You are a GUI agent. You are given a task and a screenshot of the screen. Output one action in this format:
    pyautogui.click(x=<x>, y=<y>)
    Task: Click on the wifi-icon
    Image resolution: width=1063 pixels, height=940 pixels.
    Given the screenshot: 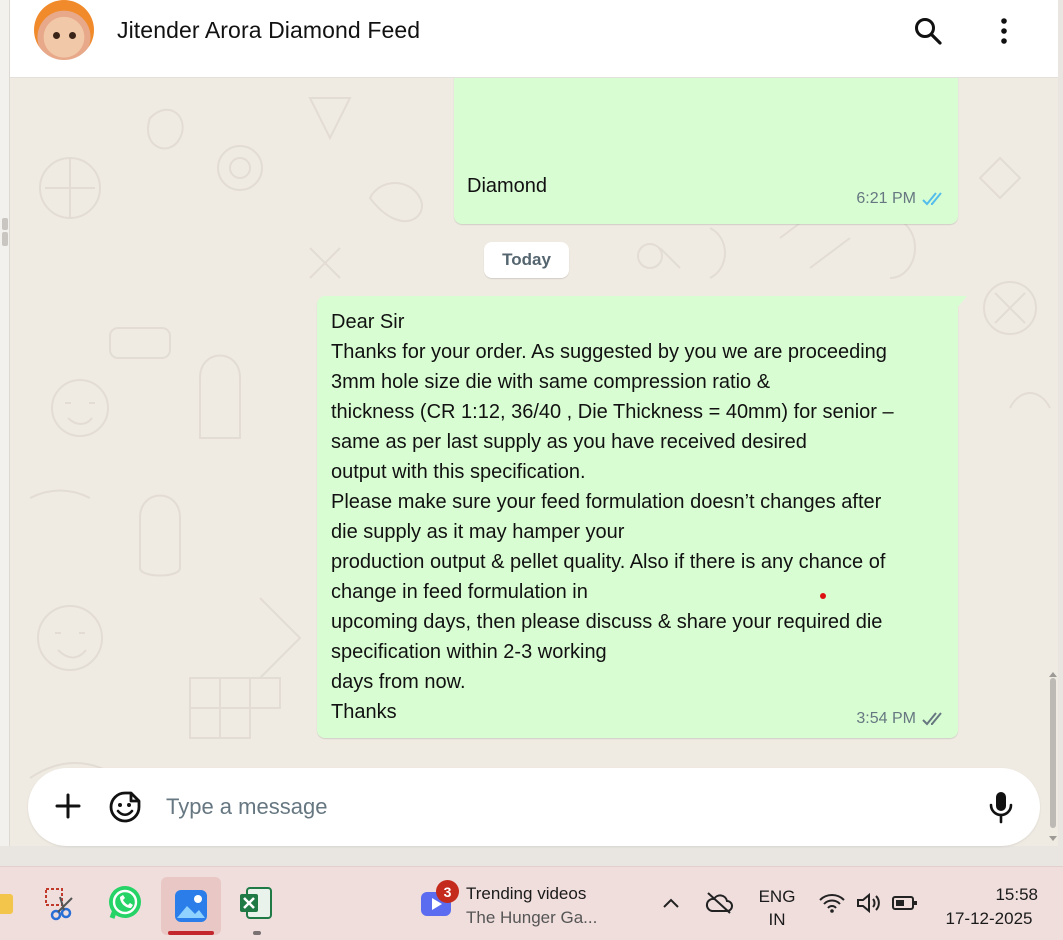 What is the action you would take?
    pyautogui.click(x=832, y=903)
    